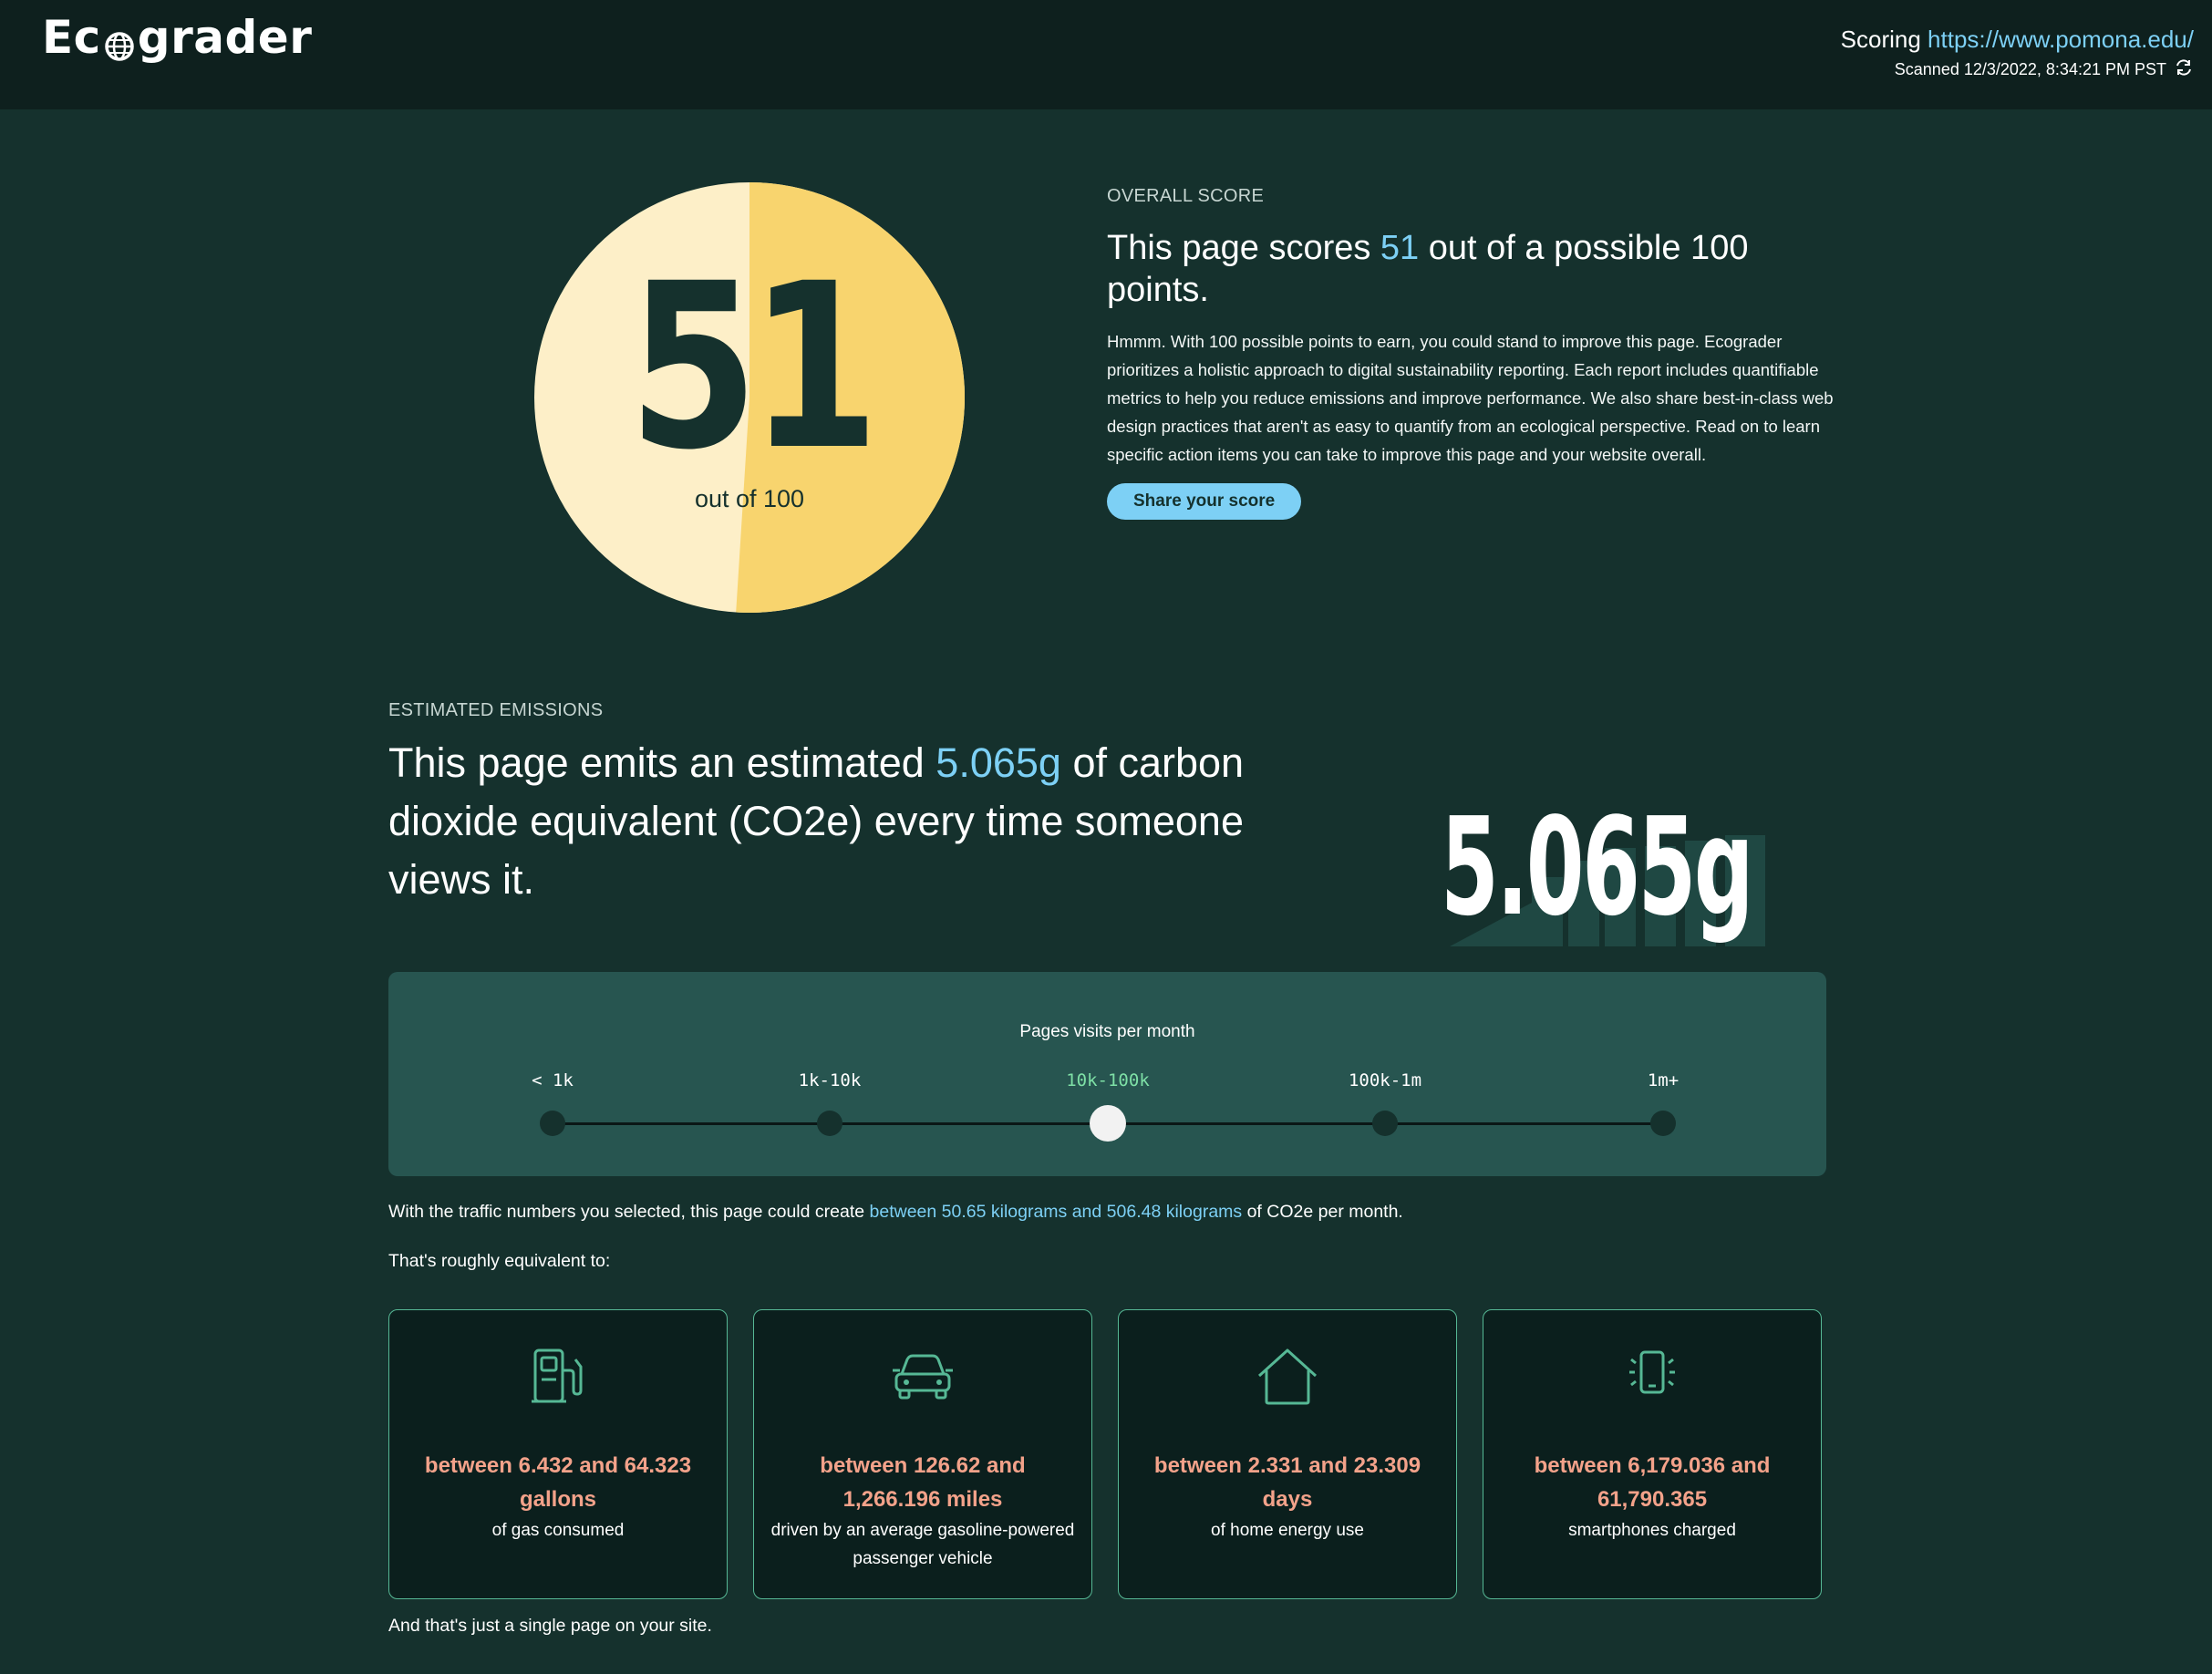 This screenshot has height=1674, width=2212. Describe the element at coordinates (1652, 1530) in the screenshot. I see `equivalent-description: smartphones charged` at that location.